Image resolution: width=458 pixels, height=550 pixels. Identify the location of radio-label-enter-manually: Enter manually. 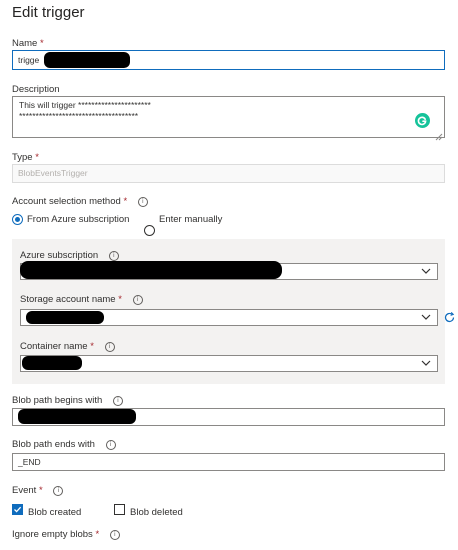
(191, 219).